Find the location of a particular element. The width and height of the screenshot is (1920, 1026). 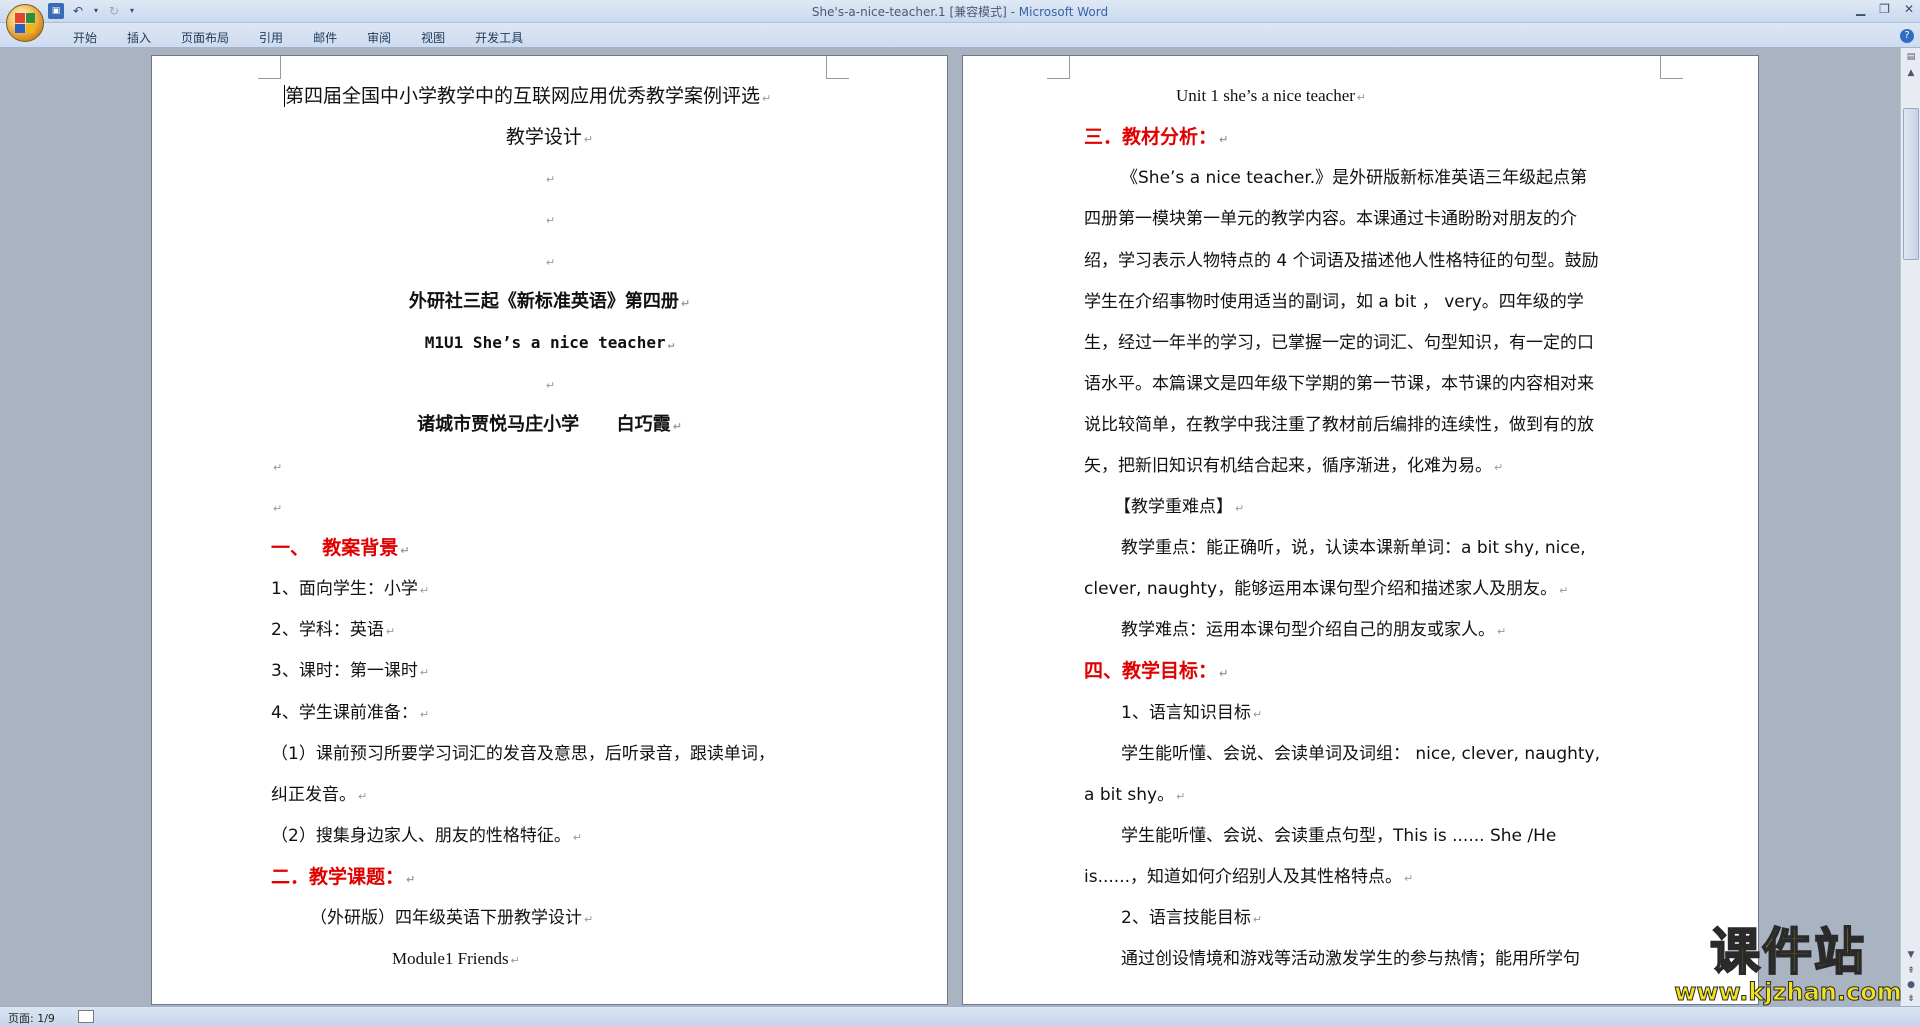

tab-insert: 插入 is located at coordinates (139, 37).